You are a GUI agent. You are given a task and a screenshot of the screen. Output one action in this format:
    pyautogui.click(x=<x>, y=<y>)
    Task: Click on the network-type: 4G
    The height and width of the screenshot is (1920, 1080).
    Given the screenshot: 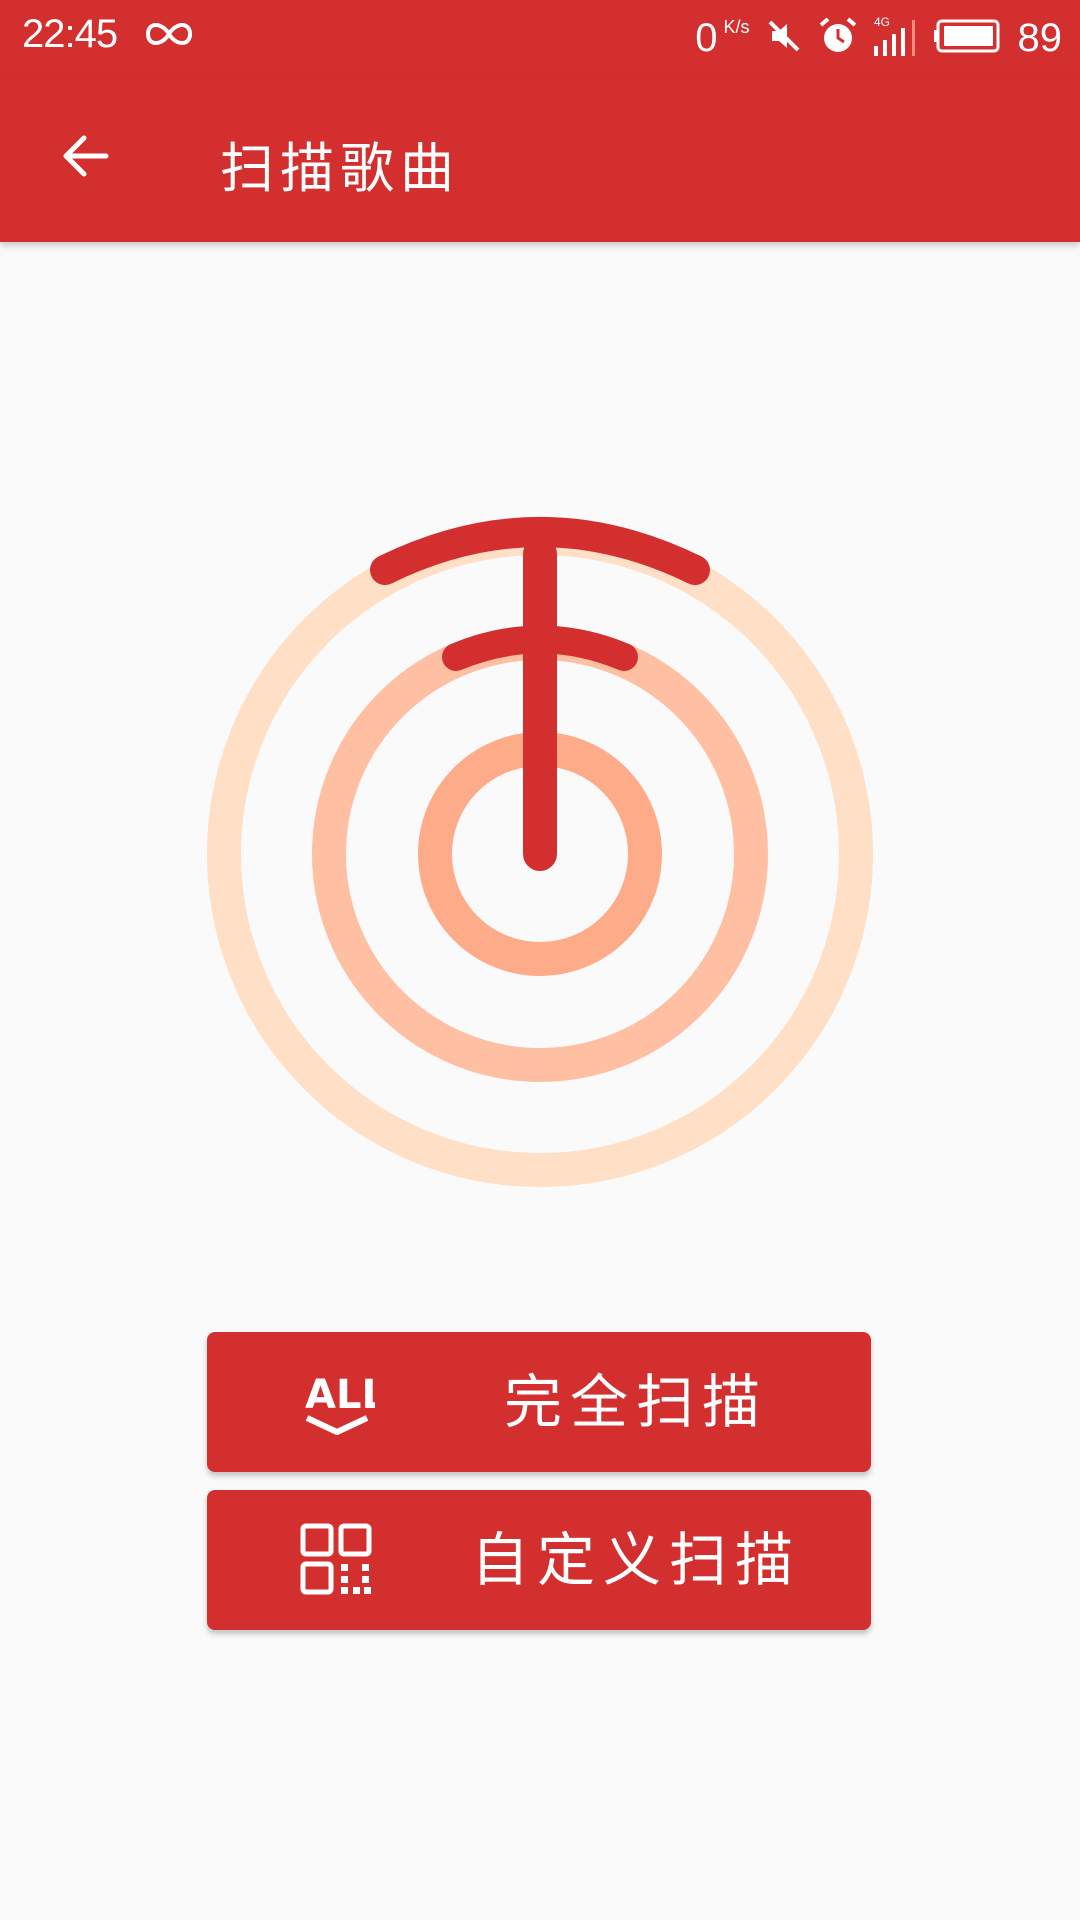 What is the action you would take?
    pyautogui.click(x=882, y=22)
    